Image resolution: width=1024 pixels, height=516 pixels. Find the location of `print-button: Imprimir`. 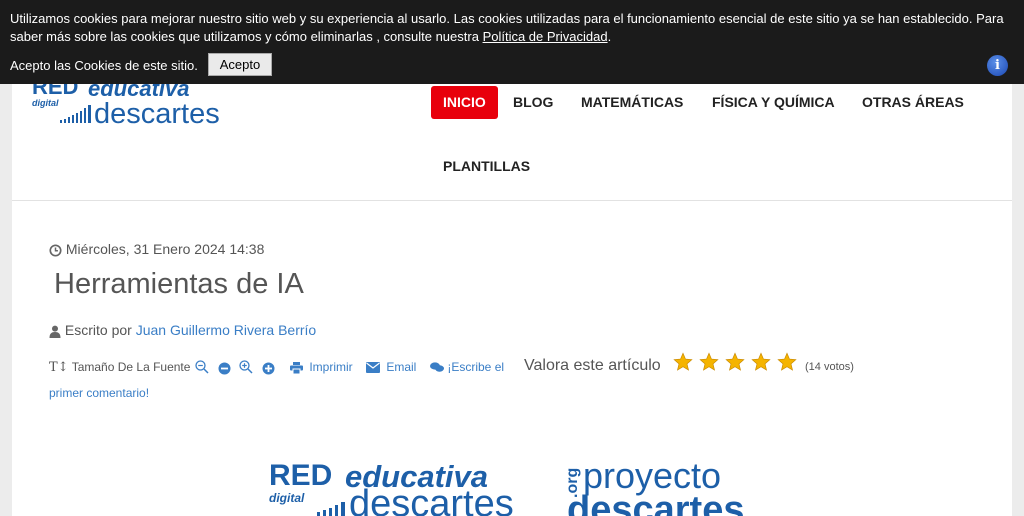

print-button: Imprimir is located at coordinates (321, 367).